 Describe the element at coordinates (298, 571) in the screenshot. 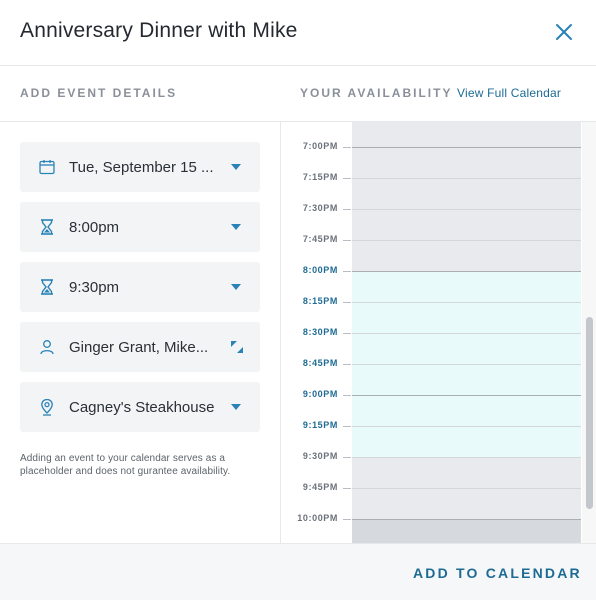

I see `modal-footer: ADD TO CALENDAR` at that location.